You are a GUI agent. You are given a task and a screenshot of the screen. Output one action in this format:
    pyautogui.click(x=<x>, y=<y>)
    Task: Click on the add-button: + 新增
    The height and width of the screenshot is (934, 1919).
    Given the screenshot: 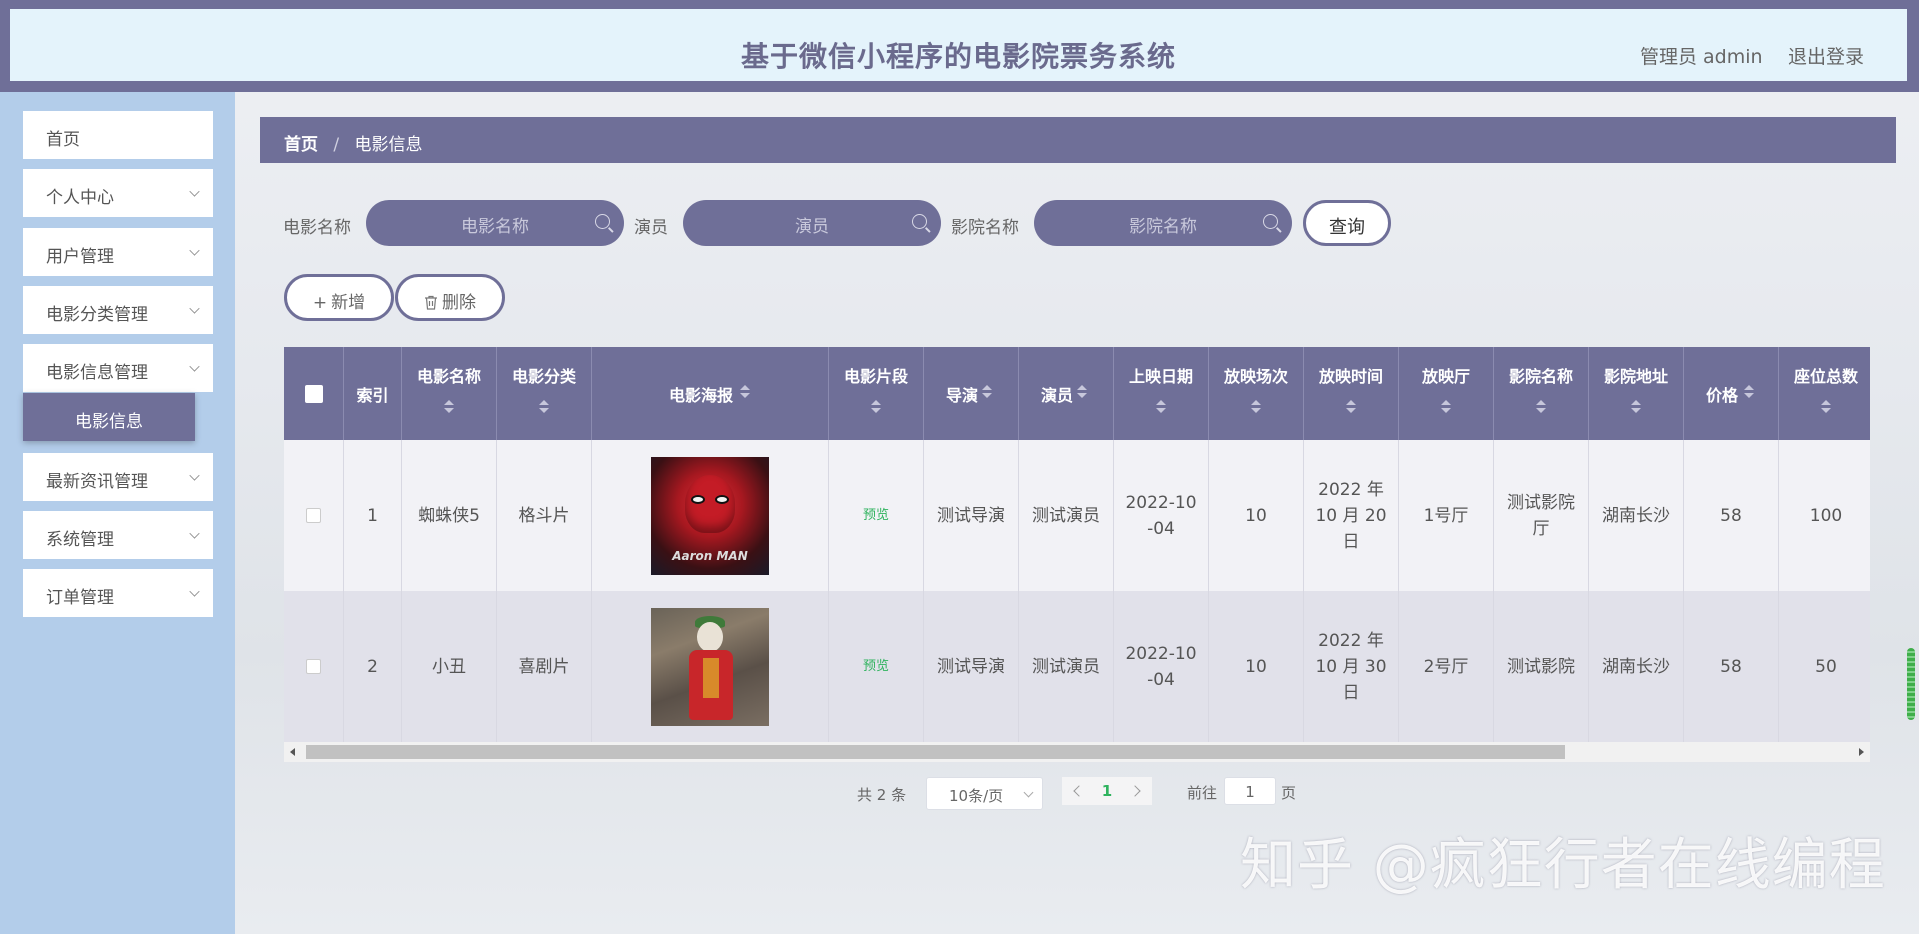 What is the action you would take?
    pyautogui.click(x=339, y=297)
    